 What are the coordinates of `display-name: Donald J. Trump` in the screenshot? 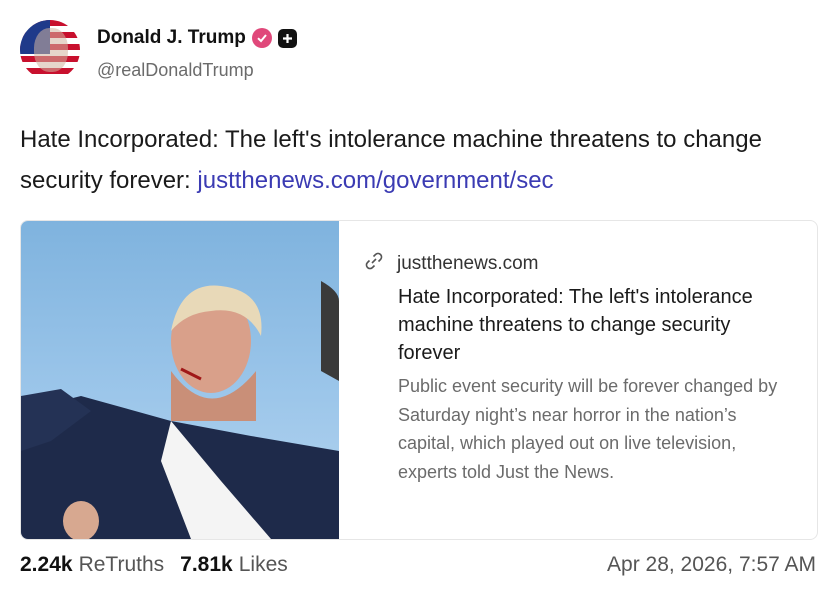 It's located at (171, 38).